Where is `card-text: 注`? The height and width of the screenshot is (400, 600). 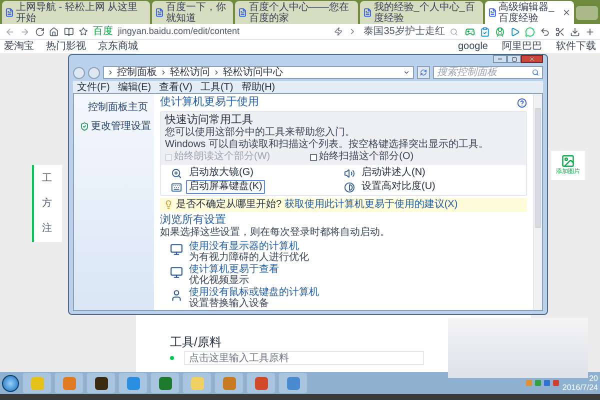 card-text: 注 is located at coordinates (47, 229).